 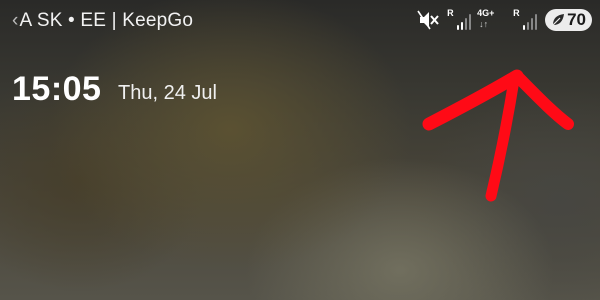 I want to click on battery-indicator: 70, so click(x=568, y=20).